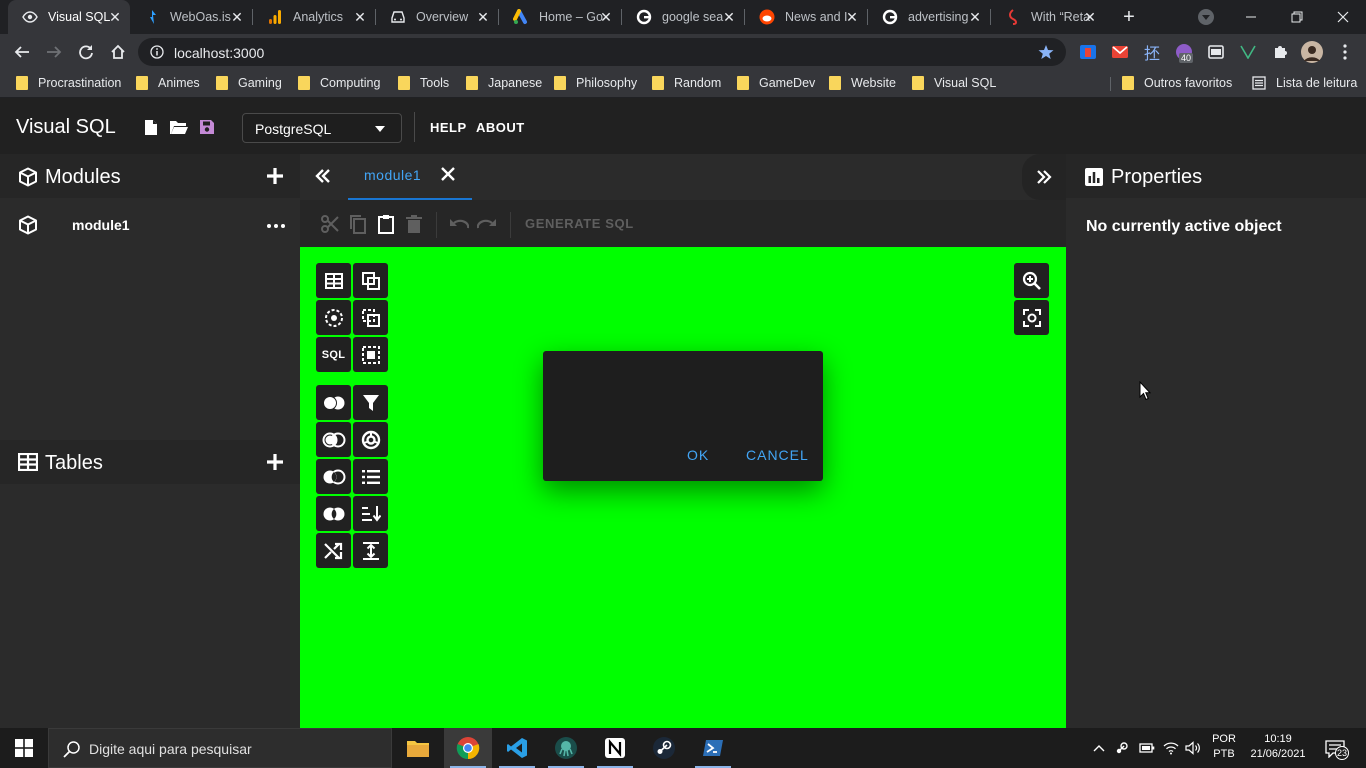 The image size is (1366, 768). What do you see at coordinates (370, 439) in the screenshot?
I see `distinct-button` at bounding box center [370, 439].